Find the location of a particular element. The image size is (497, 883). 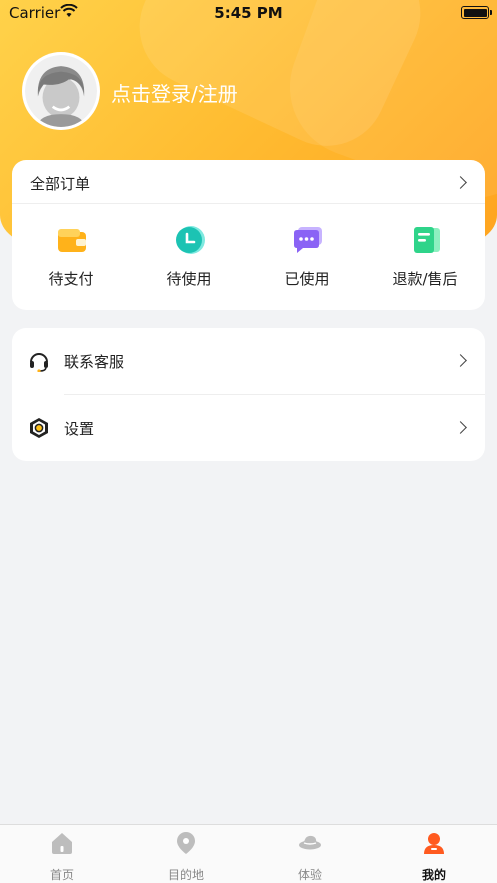

order-item-label: 待支付 is located at coordinates (71, 279).